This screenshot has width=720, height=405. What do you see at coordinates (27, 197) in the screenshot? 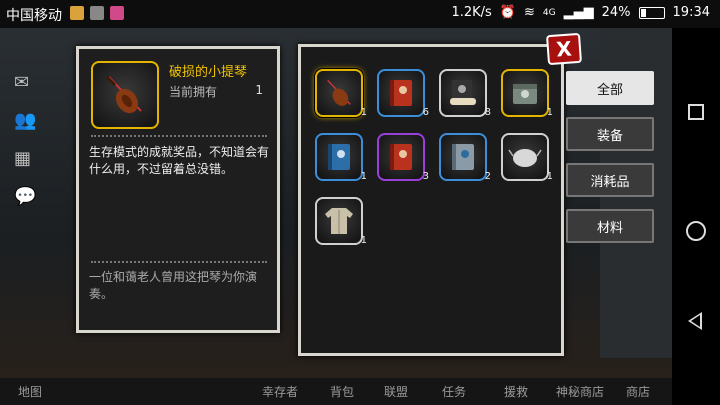
I see `chat-icon: 💬` at bounding box center [27, 197].